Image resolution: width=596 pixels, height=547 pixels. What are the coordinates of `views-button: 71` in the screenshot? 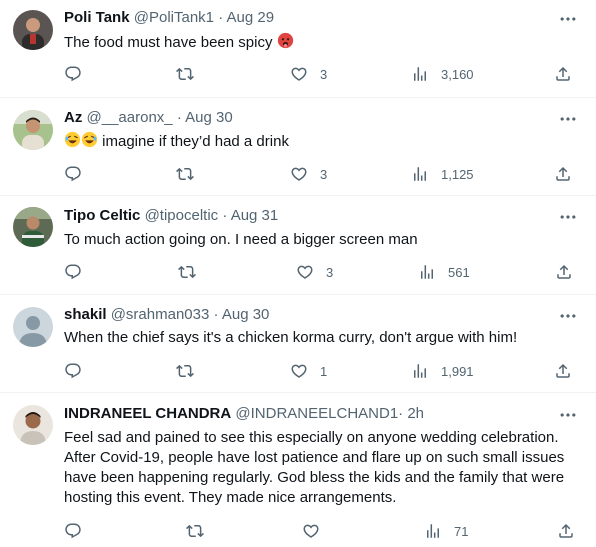 It's located at (446, 531).